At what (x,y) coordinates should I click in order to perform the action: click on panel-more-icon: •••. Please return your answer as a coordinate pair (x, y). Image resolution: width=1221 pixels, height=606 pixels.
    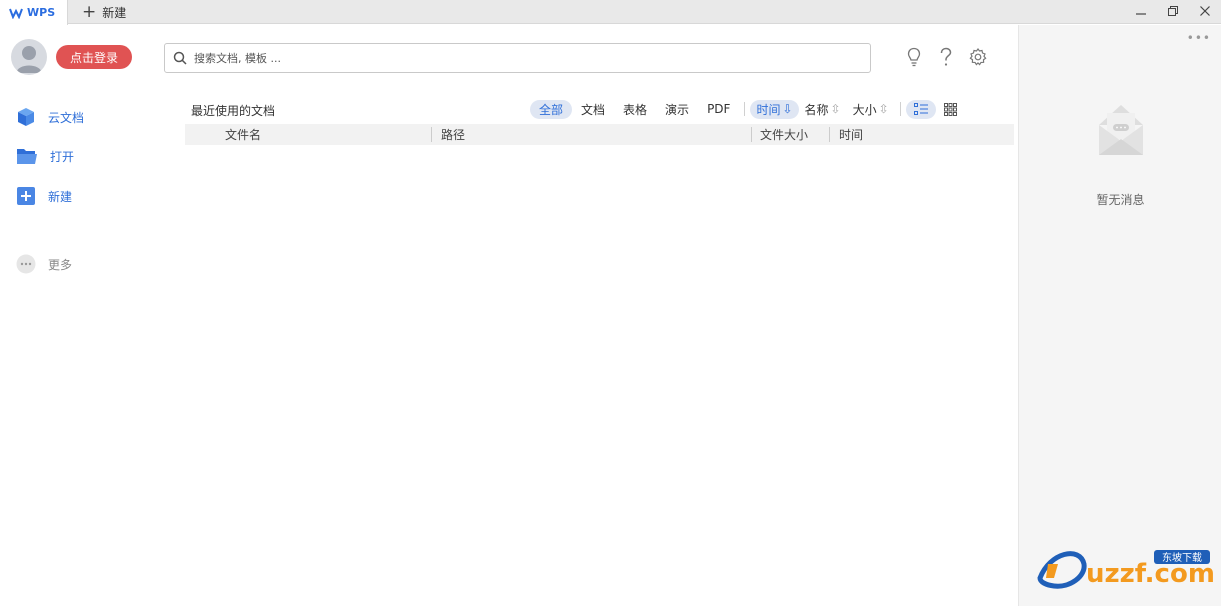
    Looking at the image, I should click on (1199, 38).